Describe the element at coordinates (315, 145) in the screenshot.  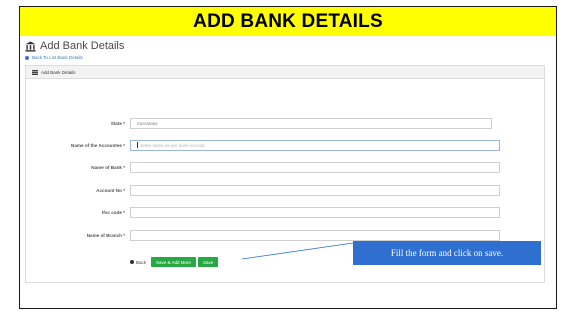
I see `accountee-input: Enter name as per bank records` at that location.